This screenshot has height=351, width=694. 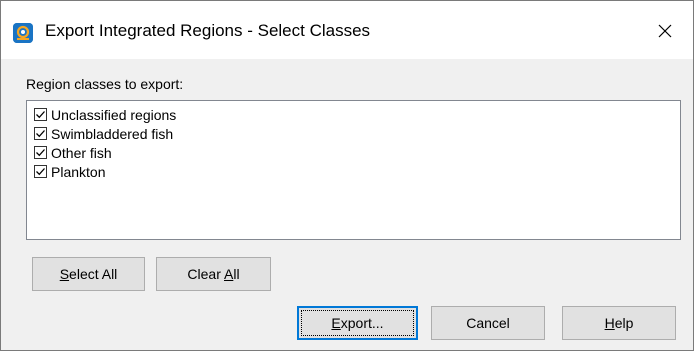 I want to click on region-classes-label: Region classes to export:, so click(x=105, y=84).